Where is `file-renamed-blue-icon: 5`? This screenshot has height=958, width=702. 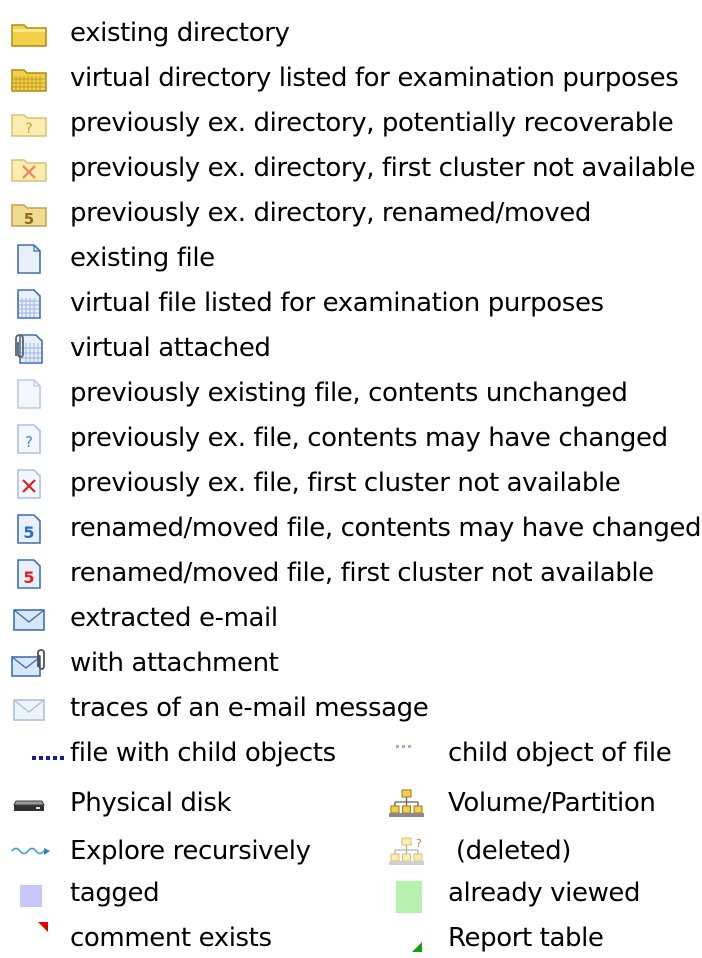 file-renamed-blue-icon: 5 is located at coordinates (30, 529).